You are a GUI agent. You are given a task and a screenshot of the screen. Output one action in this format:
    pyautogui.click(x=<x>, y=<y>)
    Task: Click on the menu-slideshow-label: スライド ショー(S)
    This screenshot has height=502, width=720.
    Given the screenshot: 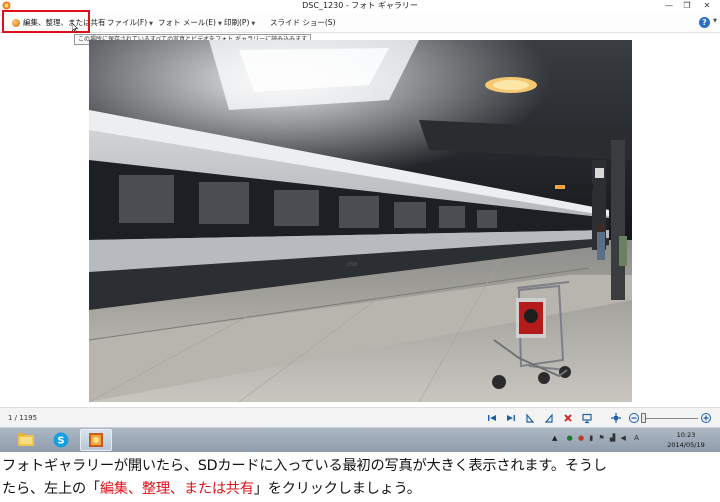 What is the action you would take?
    pyautogui.click(x=303, y=22)
    